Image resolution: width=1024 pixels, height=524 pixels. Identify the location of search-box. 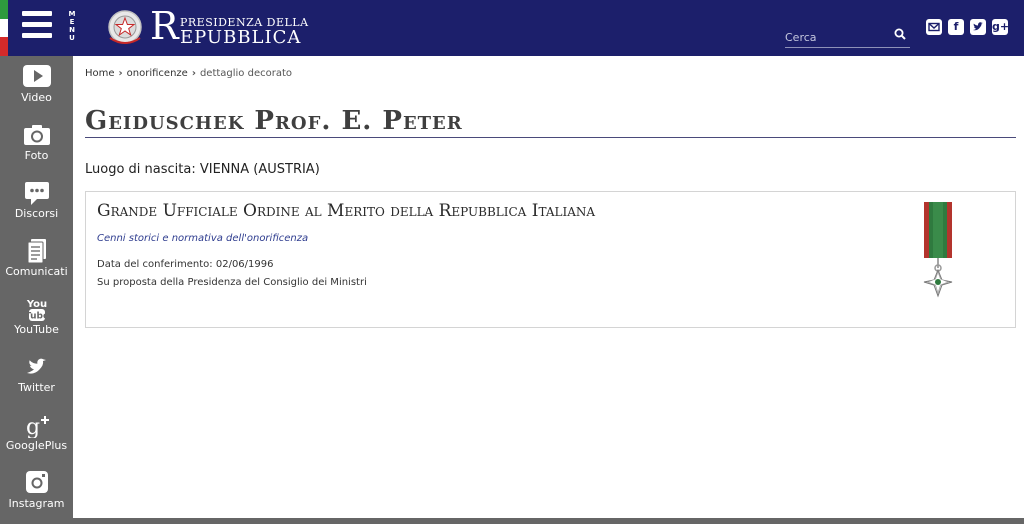
(847, 37).